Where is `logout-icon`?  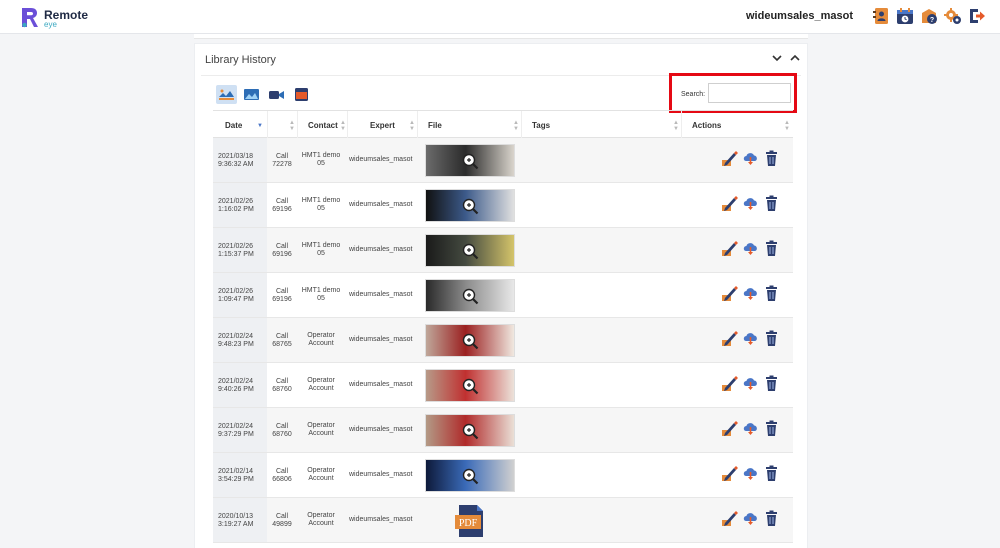 logout-icon is located at coordinates (977, 16).